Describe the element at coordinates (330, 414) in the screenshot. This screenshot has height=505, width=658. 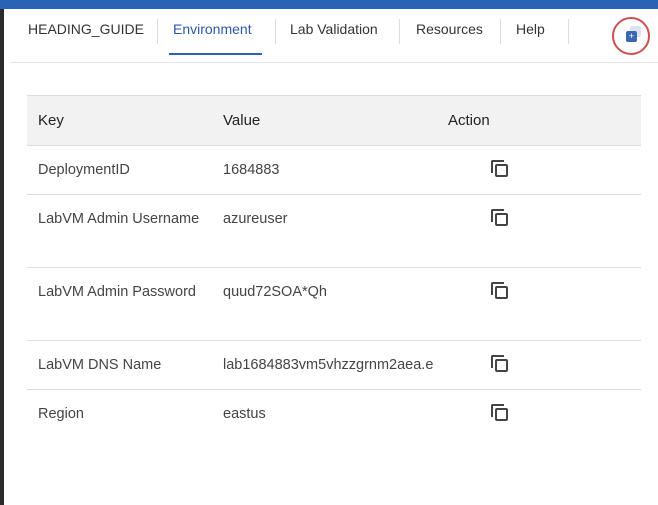
I see `row-value: eastus` at that location.